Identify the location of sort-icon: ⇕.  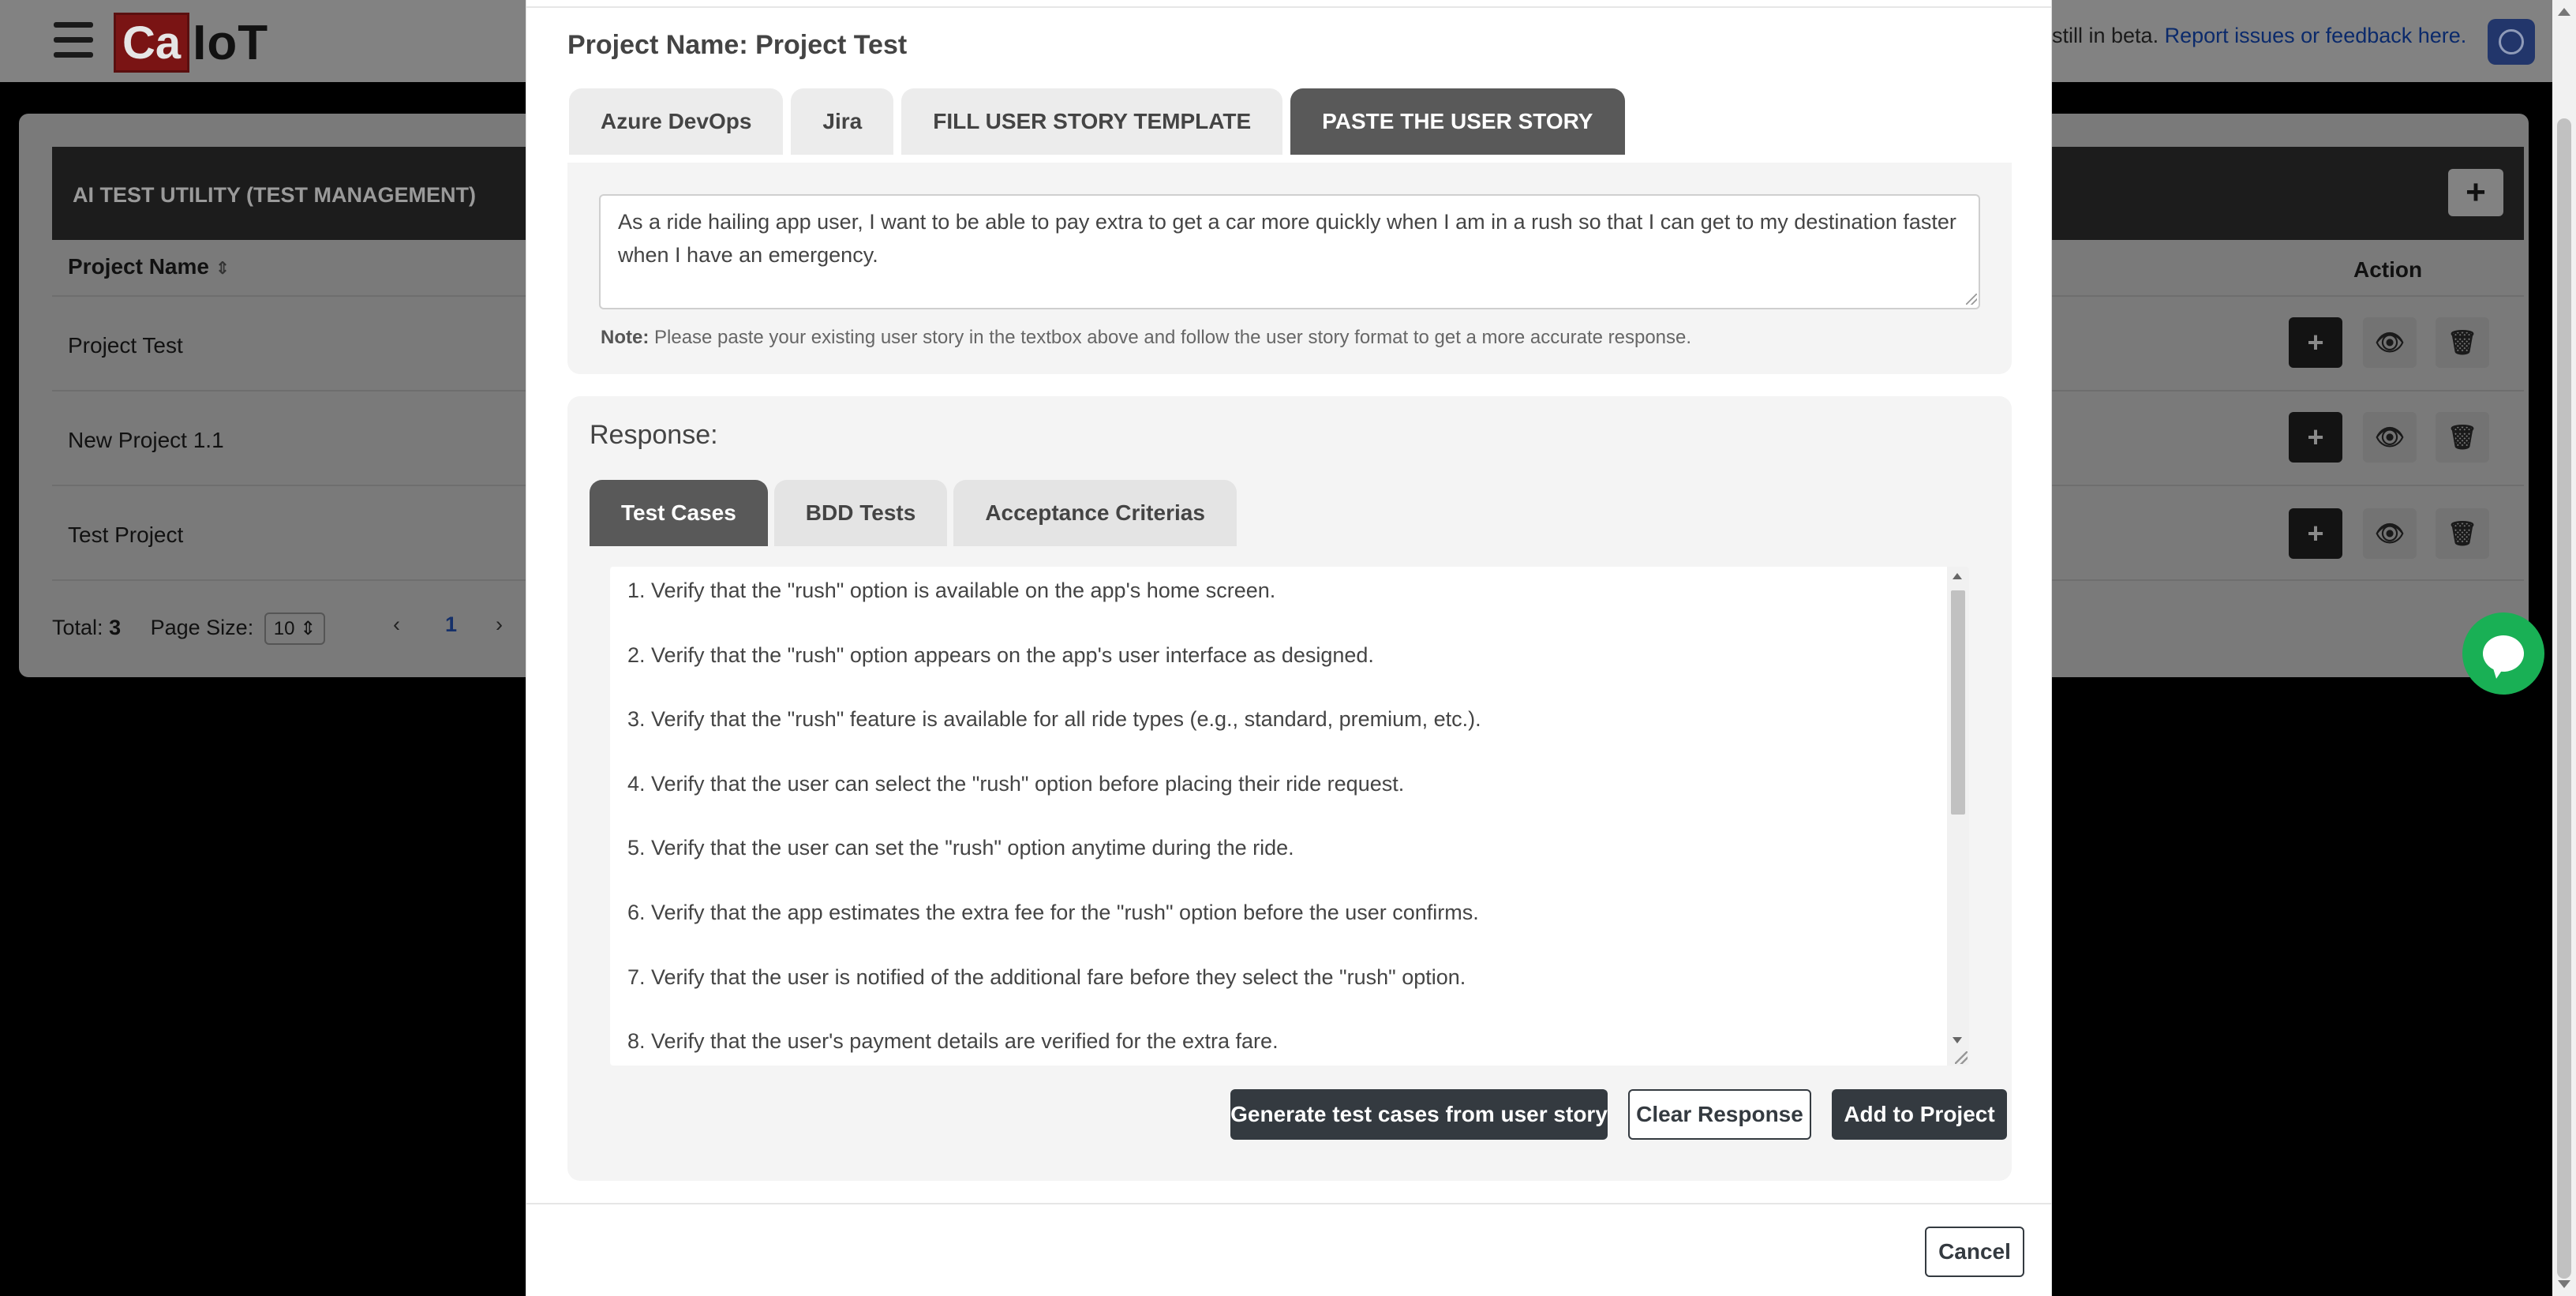
(222, 268).